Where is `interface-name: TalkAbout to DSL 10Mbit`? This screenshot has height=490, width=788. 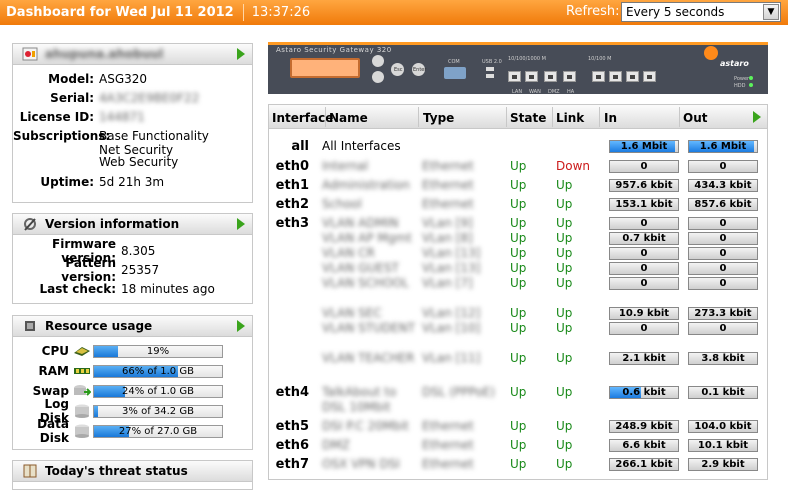
interface-name: TalkAbout to DSL 10Mbit is located at coordinates (359, 399).